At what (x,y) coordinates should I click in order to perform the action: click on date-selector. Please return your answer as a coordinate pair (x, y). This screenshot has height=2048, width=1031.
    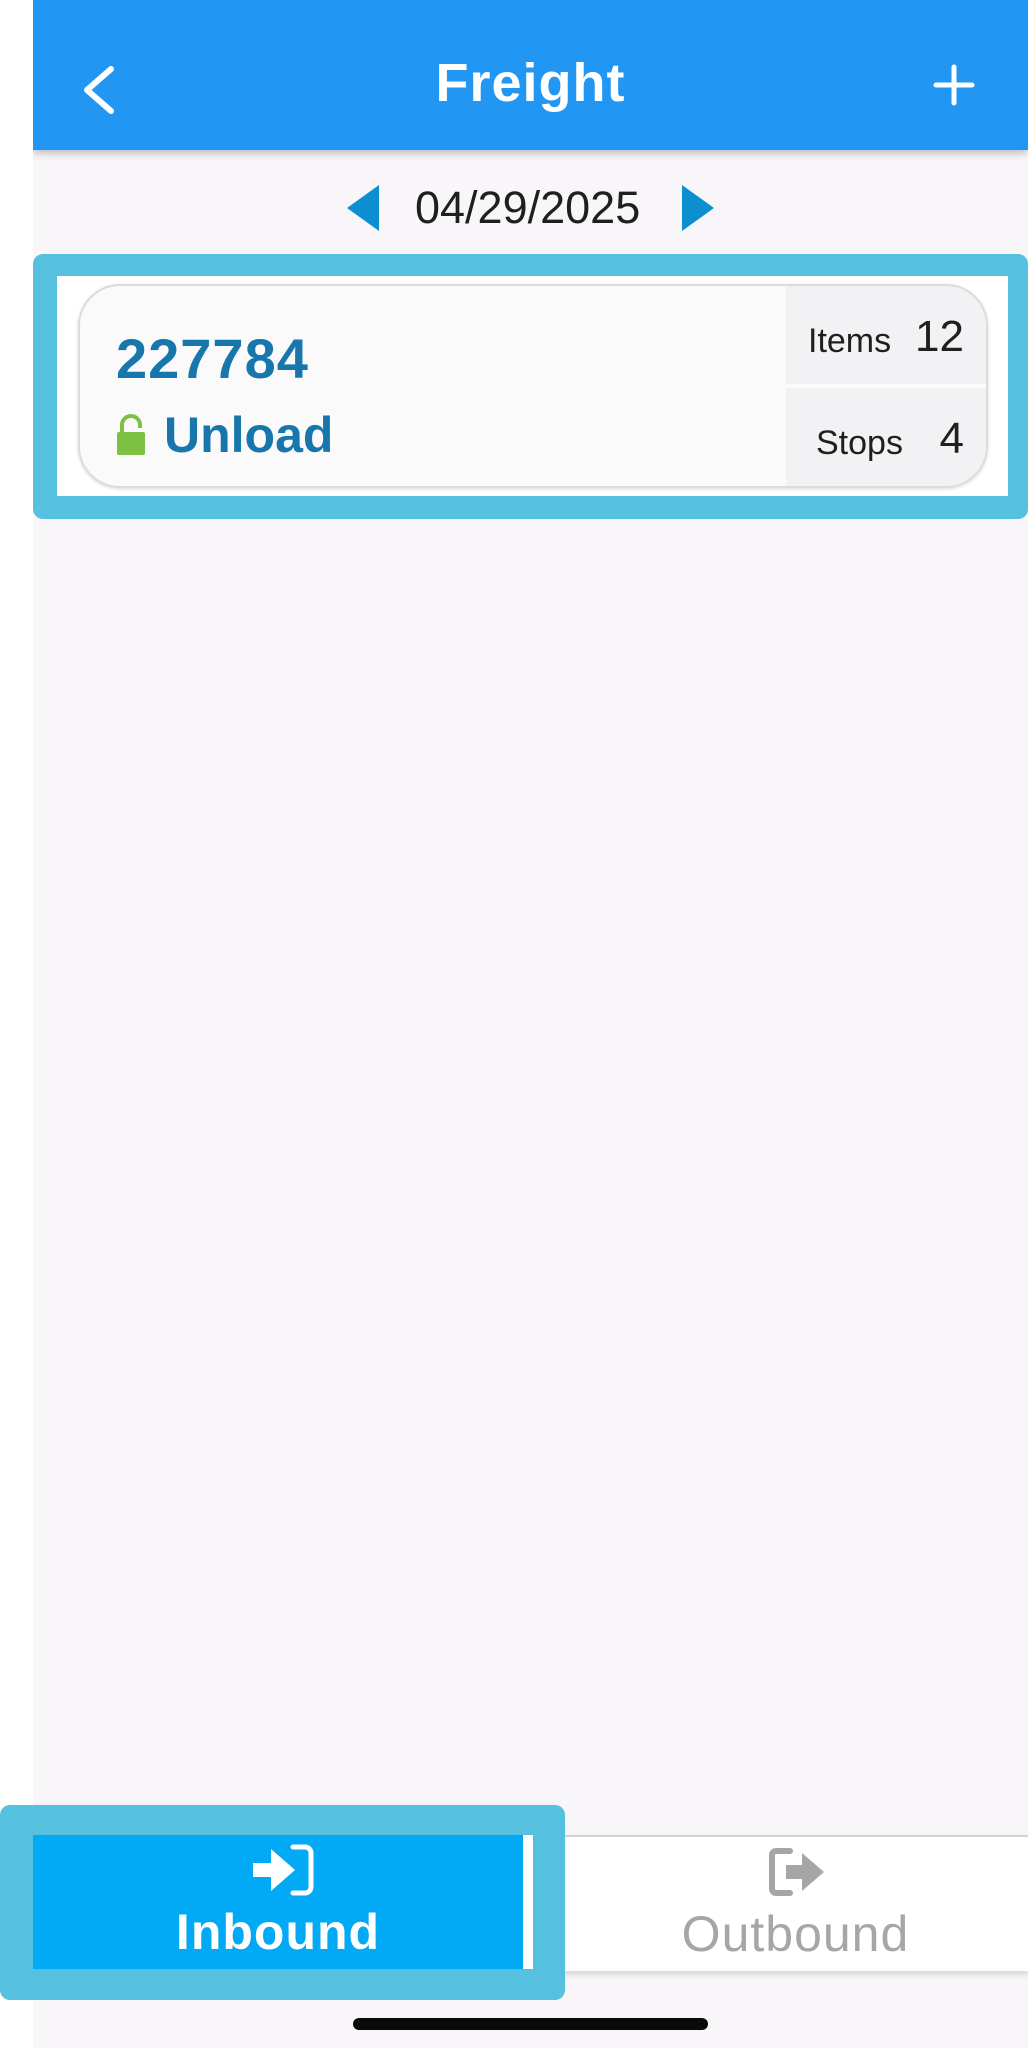
    Looking at the image, I should click on (530, 208).